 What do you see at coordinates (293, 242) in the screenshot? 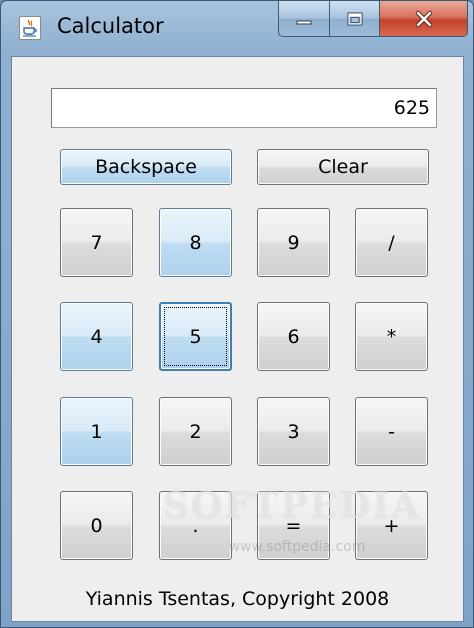
I see `key-9-button: 9` at bounding box center [293, 242].